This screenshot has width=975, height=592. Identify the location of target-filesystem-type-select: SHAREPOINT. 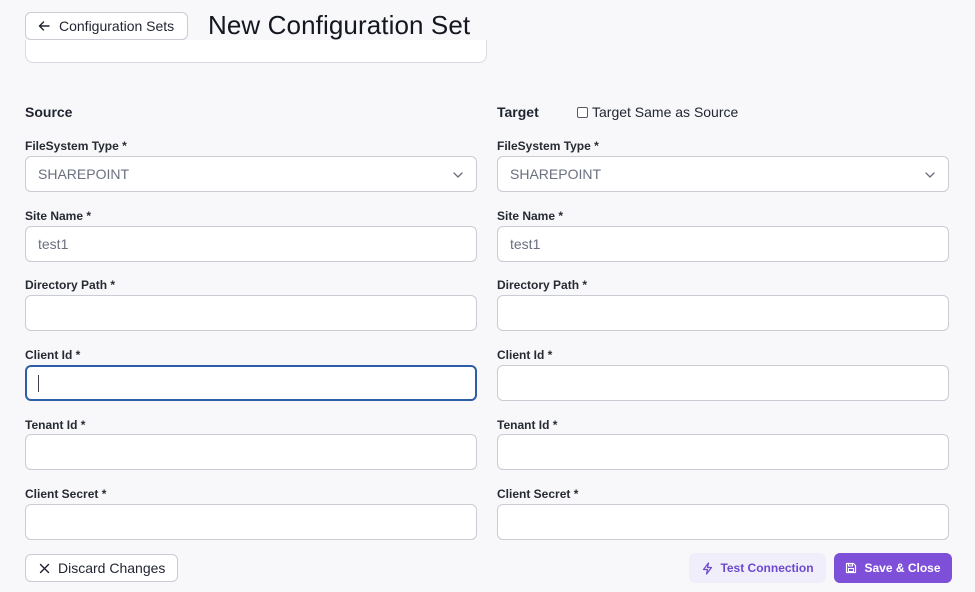
(723, 174).